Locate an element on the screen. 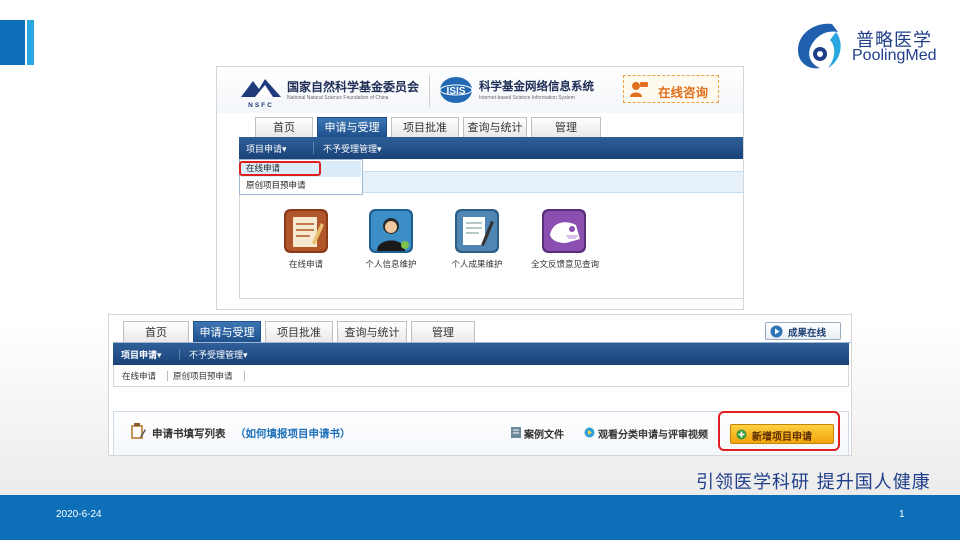 Image resolution: width=960 pixels, height=540 pixels. brand-name-en: PoolingMed is located at coordinates (894, 55).